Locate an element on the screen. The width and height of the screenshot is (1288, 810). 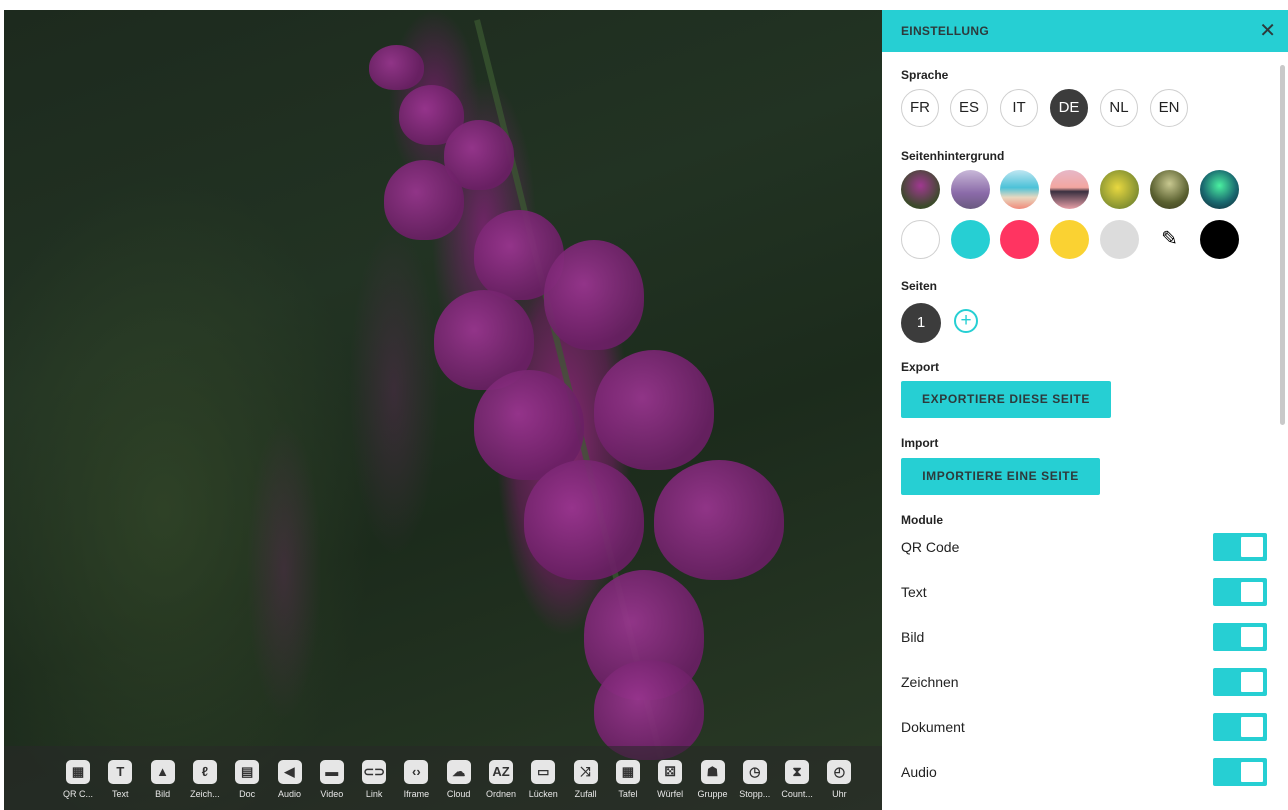
language-button-es: ES is located at coordinates (969, 108).